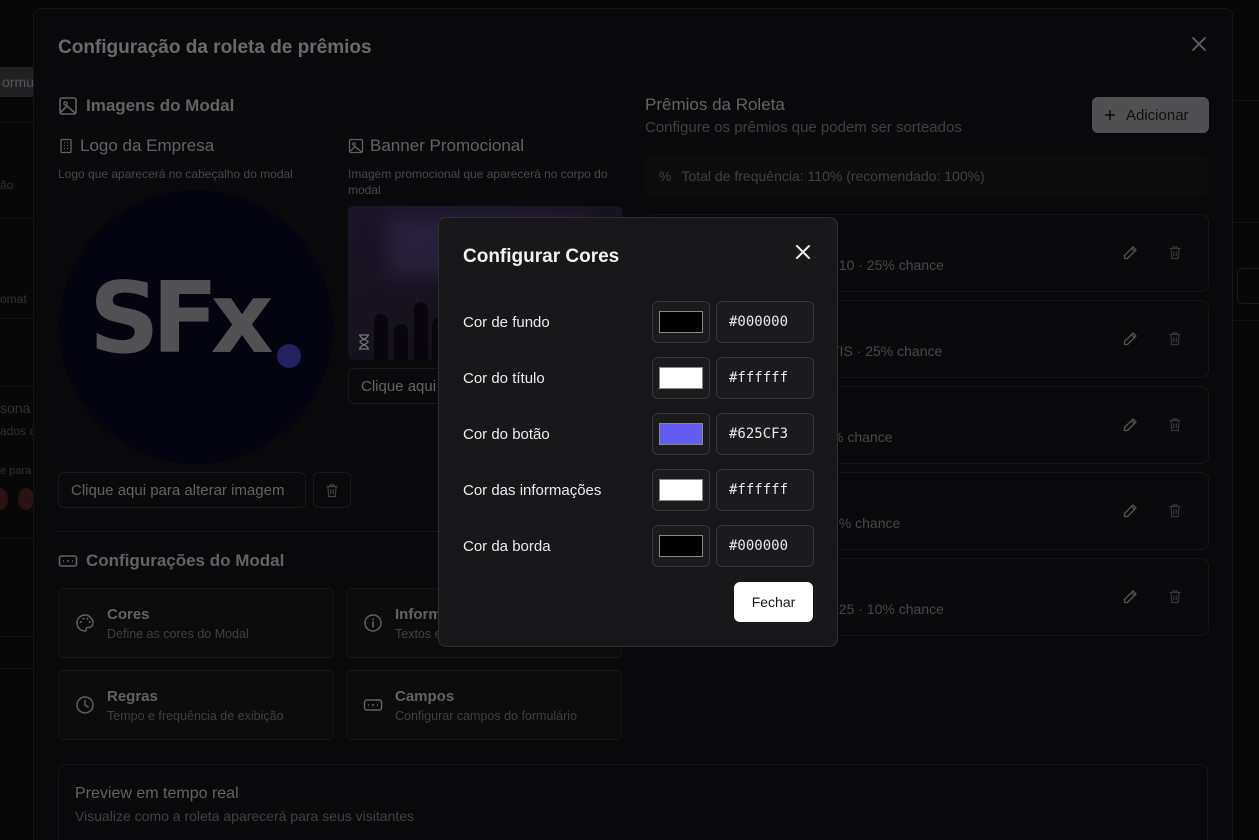 This screenshot has height=840, width=1259. Describe the element at coordinates (425, 696) in the screenshot. I see `card-title: Campos` at that location.